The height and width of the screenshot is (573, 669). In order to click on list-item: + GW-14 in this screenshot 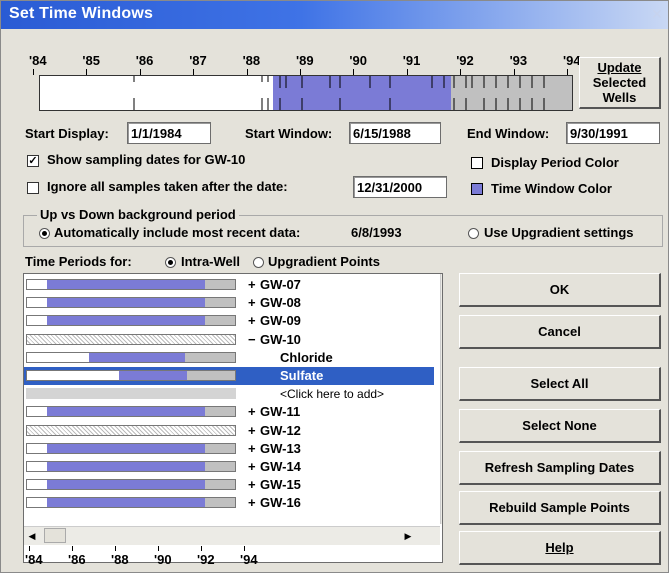, I will do `click(229, 467)`.